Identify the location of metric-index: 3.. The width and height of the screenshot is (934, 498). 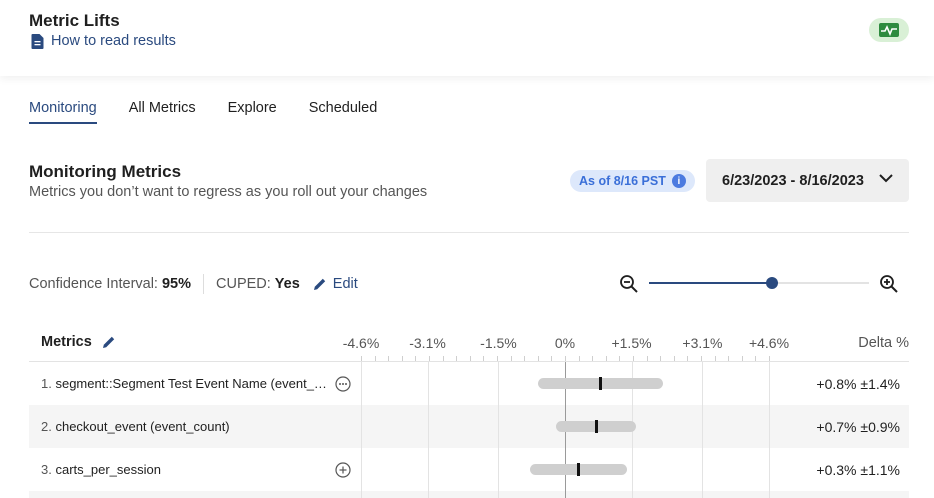
(48, 469).